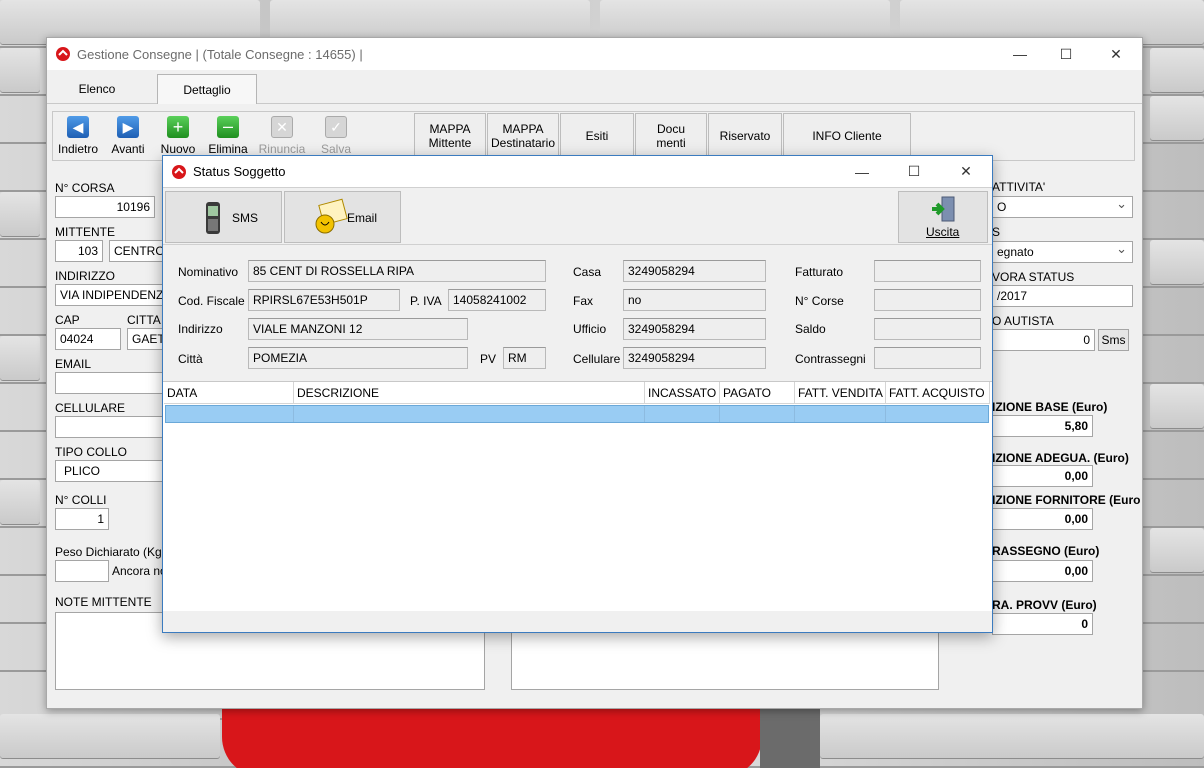 This screenshot has height=768, width=1204. I want to click on citta-field: GAETA, so click(146, 339).